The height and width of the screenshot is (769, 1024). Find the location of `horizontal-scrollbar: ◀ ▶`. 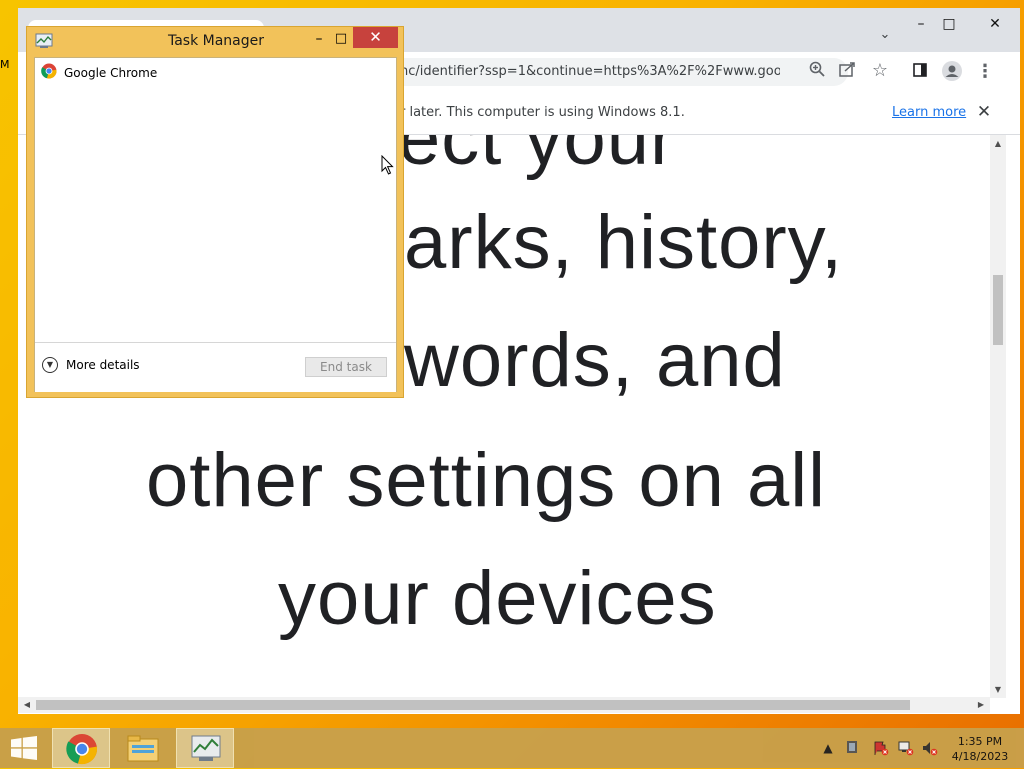

horizontal-scrollbar: ◀ ▶ is located at coordinates (504, 705).